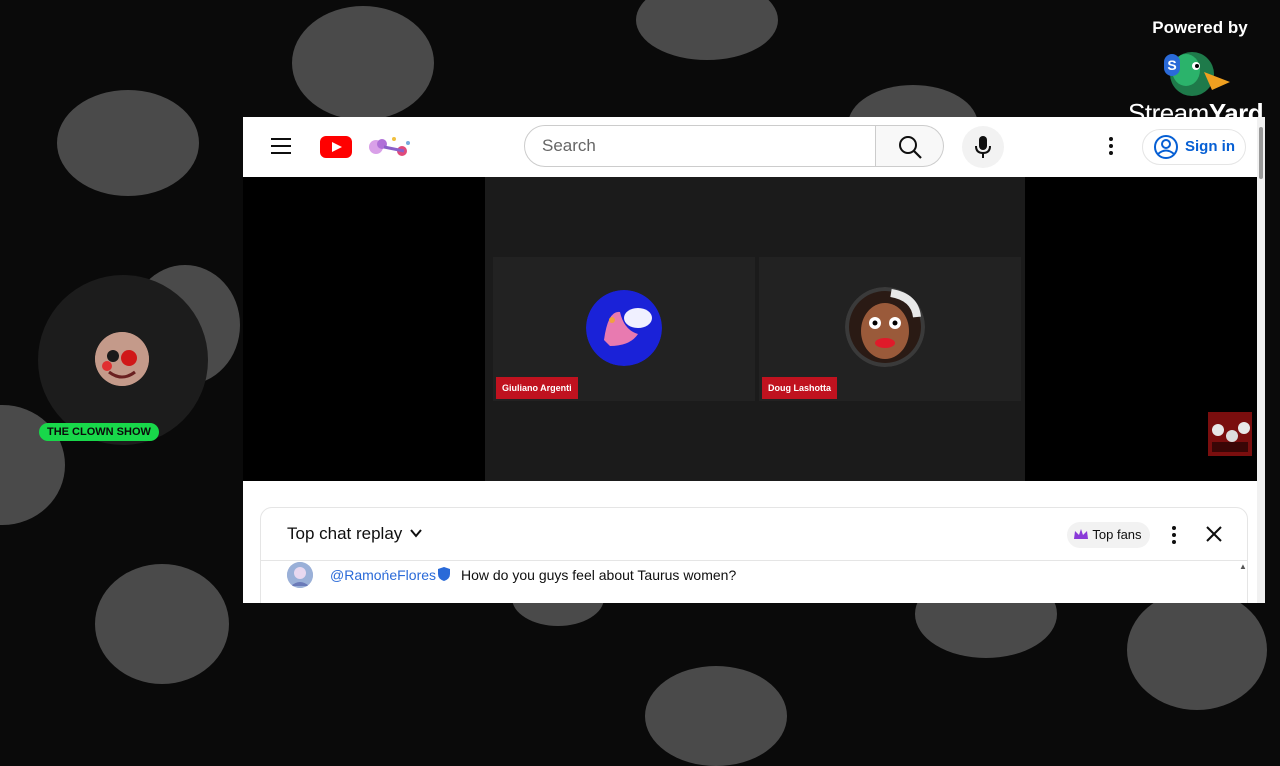  What do you see at coordinates (1081, 534) in the screenshot?
I see `crown-icon` at bounding box center [1081, 534].